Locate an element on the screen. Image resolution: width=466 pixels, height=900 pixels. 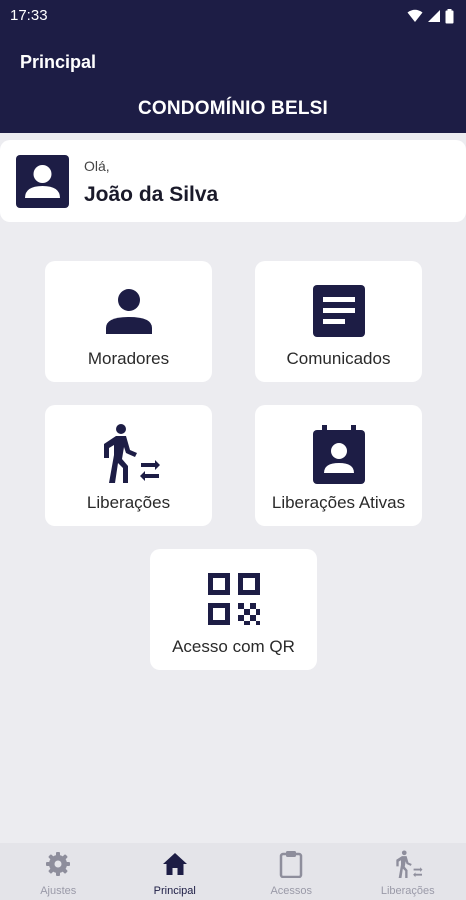
tile-label: Acesso com QR is located at coordinates (233, 646).